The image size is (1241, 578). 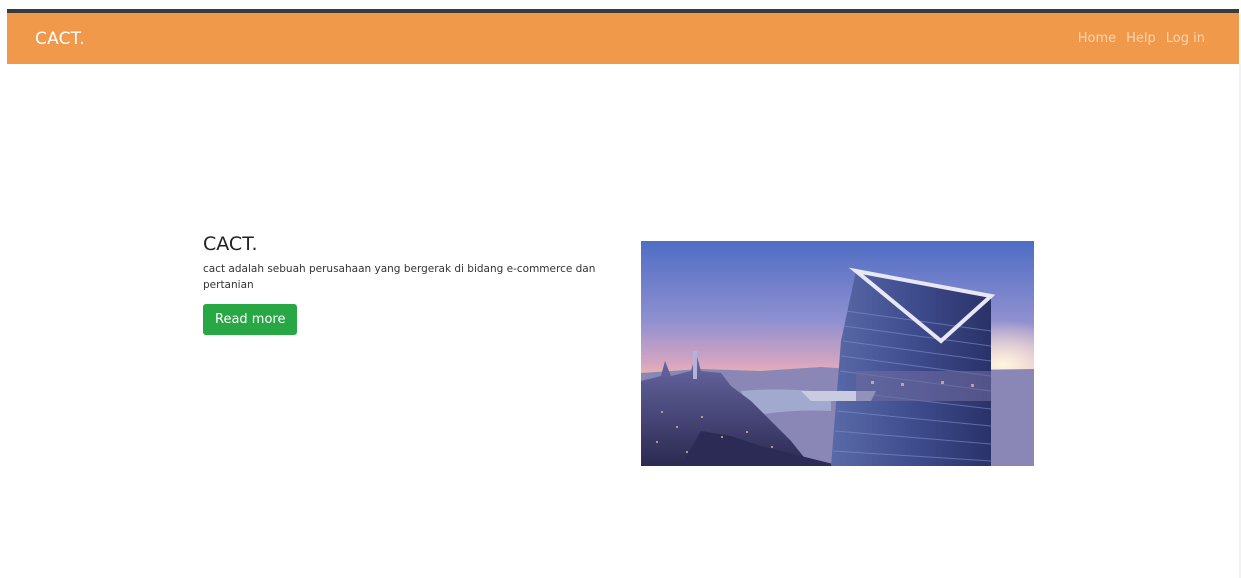 What do you see at coordinates (1185, 38) in the screenshot?
I see `nav-login-link: Log in` at bounding box center [1185, 38].